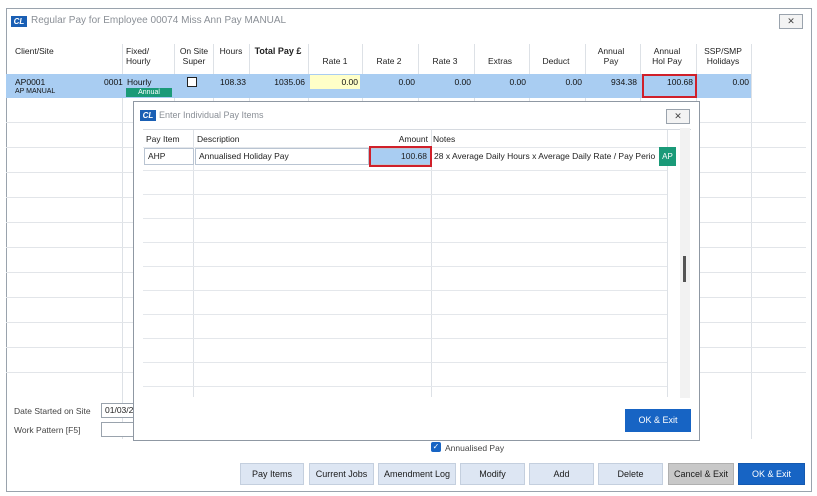 The image size is (817, 496). I want to click on col-extras: Extras, so click(500, 61).